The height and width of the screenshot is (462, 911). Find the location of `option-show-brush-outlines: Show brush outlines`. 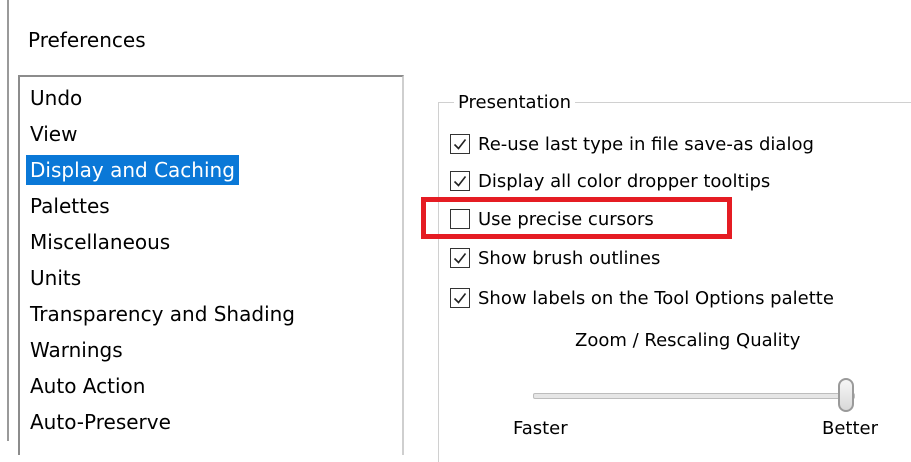

option-show-brush-outlines: Show brush outlines is located at coordinates (555, 258).